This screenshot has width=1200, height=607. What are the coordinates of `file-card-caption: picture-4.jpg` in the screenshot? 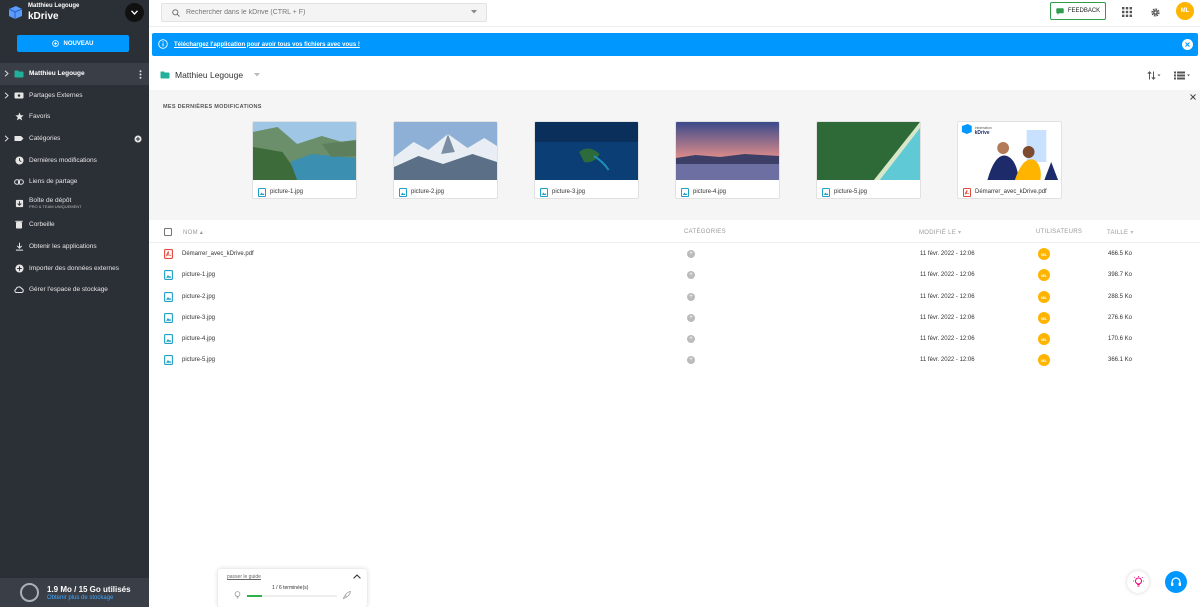 It's located at (727, 190).